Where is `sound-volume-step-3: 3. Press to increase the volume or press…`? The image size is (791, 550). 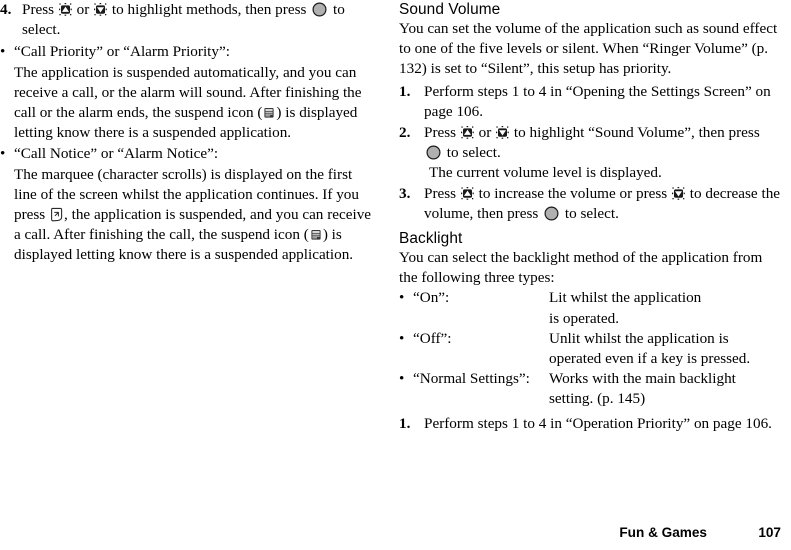
sound-volume-step-3: 3. Press to increase the volume or press… is located at coordinates (590, 204).